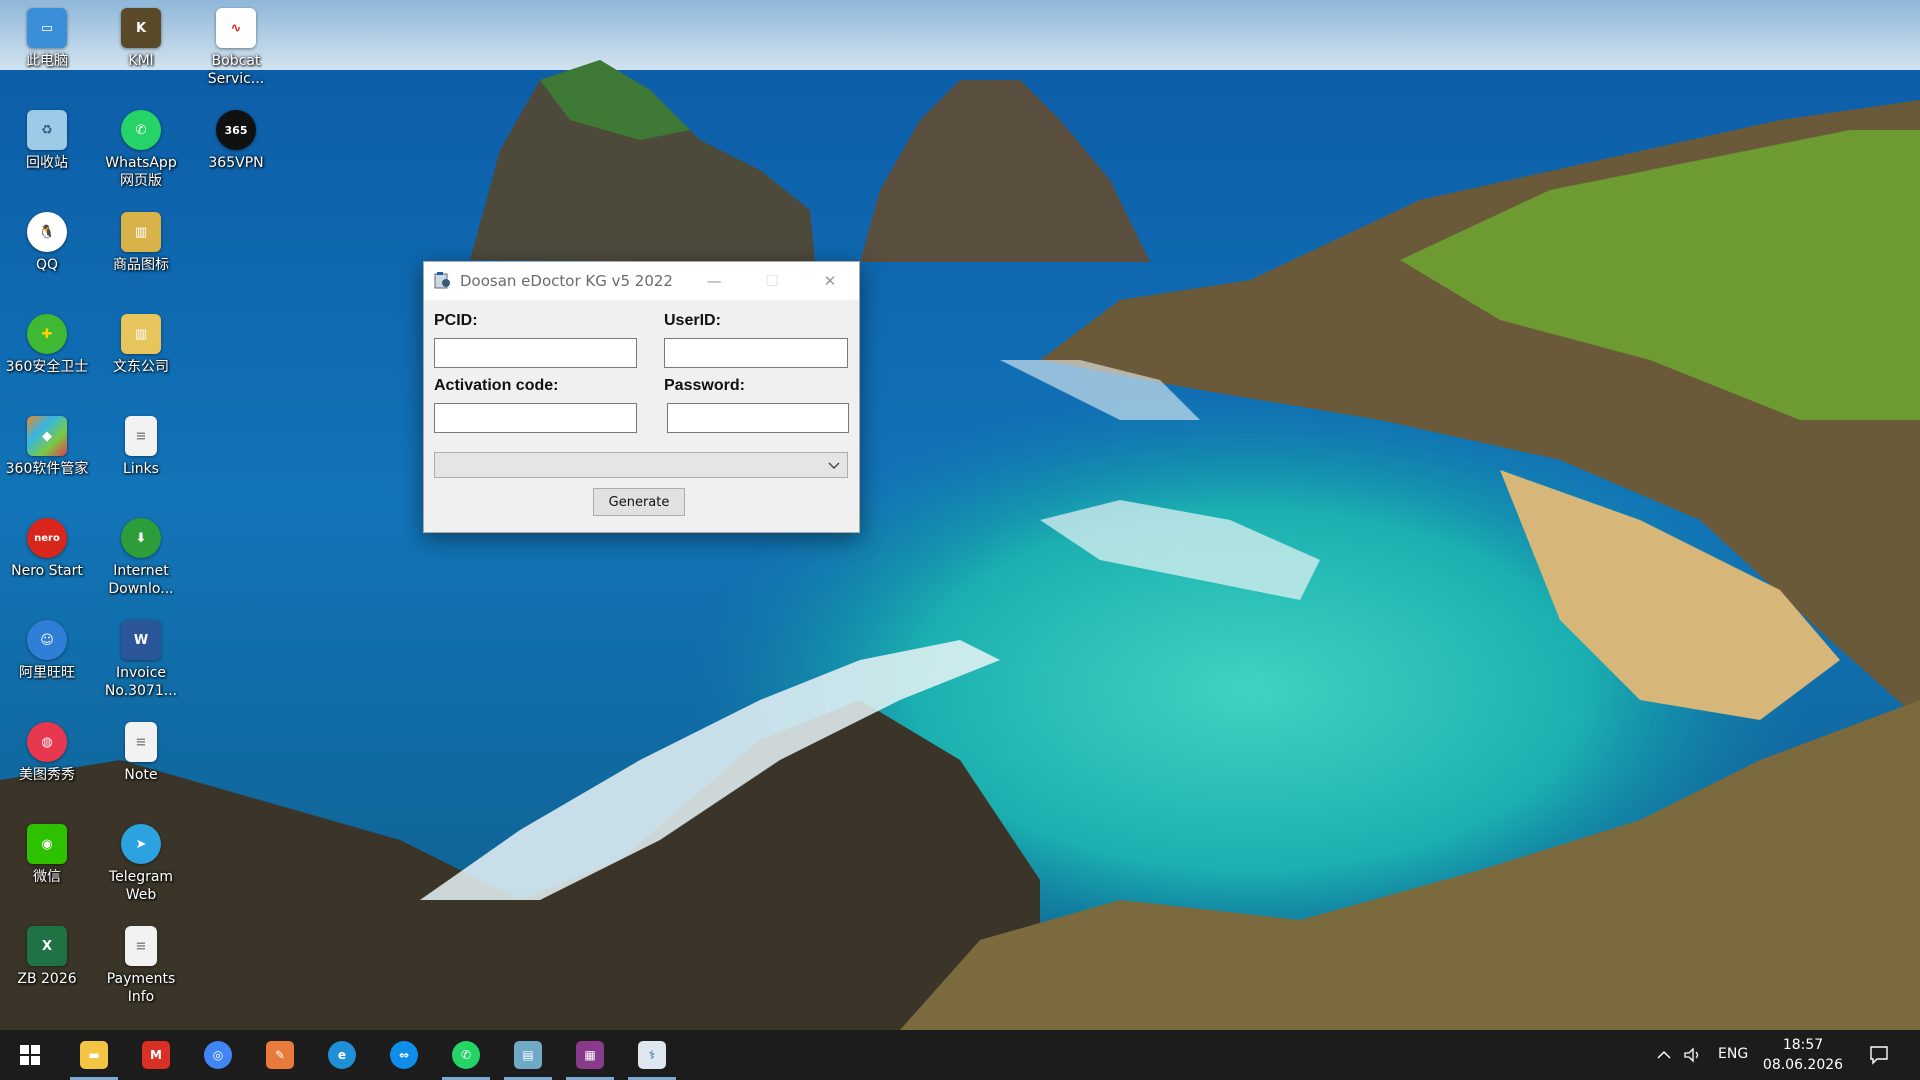  Describe the element at coordinates (141, 469) in the screenshot. I see `desktop-icon-label: Links` at that location.